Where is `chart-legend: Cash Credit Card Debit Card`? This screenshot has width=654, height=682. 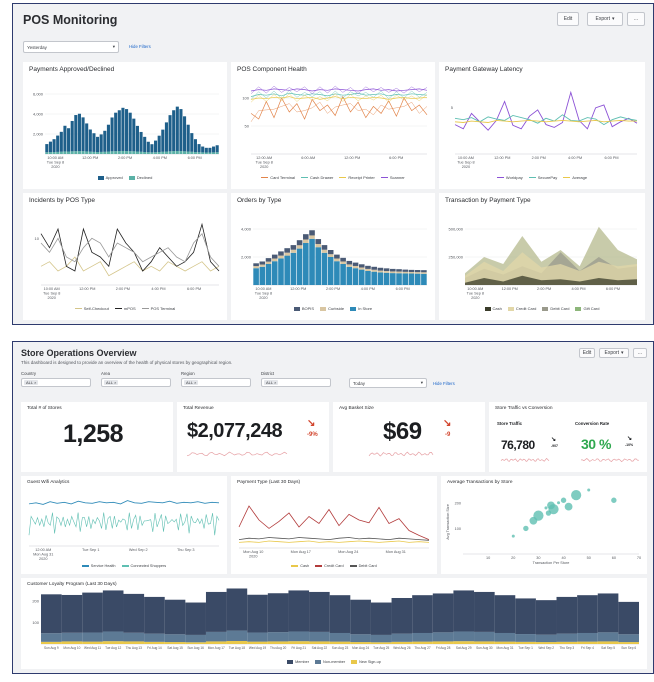 chart-legend: Cash Credit Card Debit Card is located at coordinates (334, 566).